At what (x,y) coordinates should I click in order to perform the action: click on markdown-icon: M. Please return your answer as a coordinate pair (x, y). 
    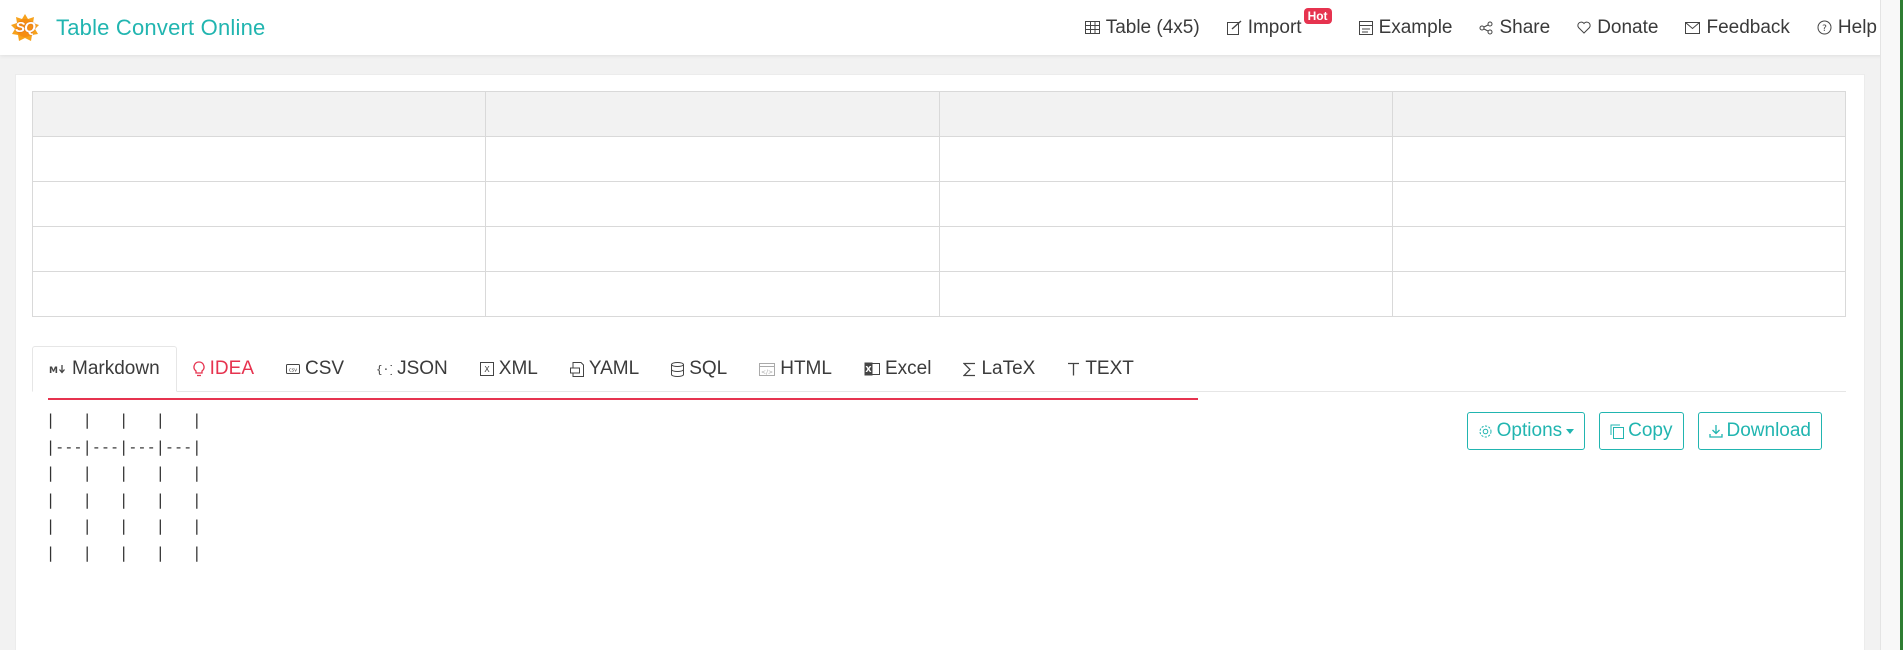
    Looking at the image, I should click on (58, 369).